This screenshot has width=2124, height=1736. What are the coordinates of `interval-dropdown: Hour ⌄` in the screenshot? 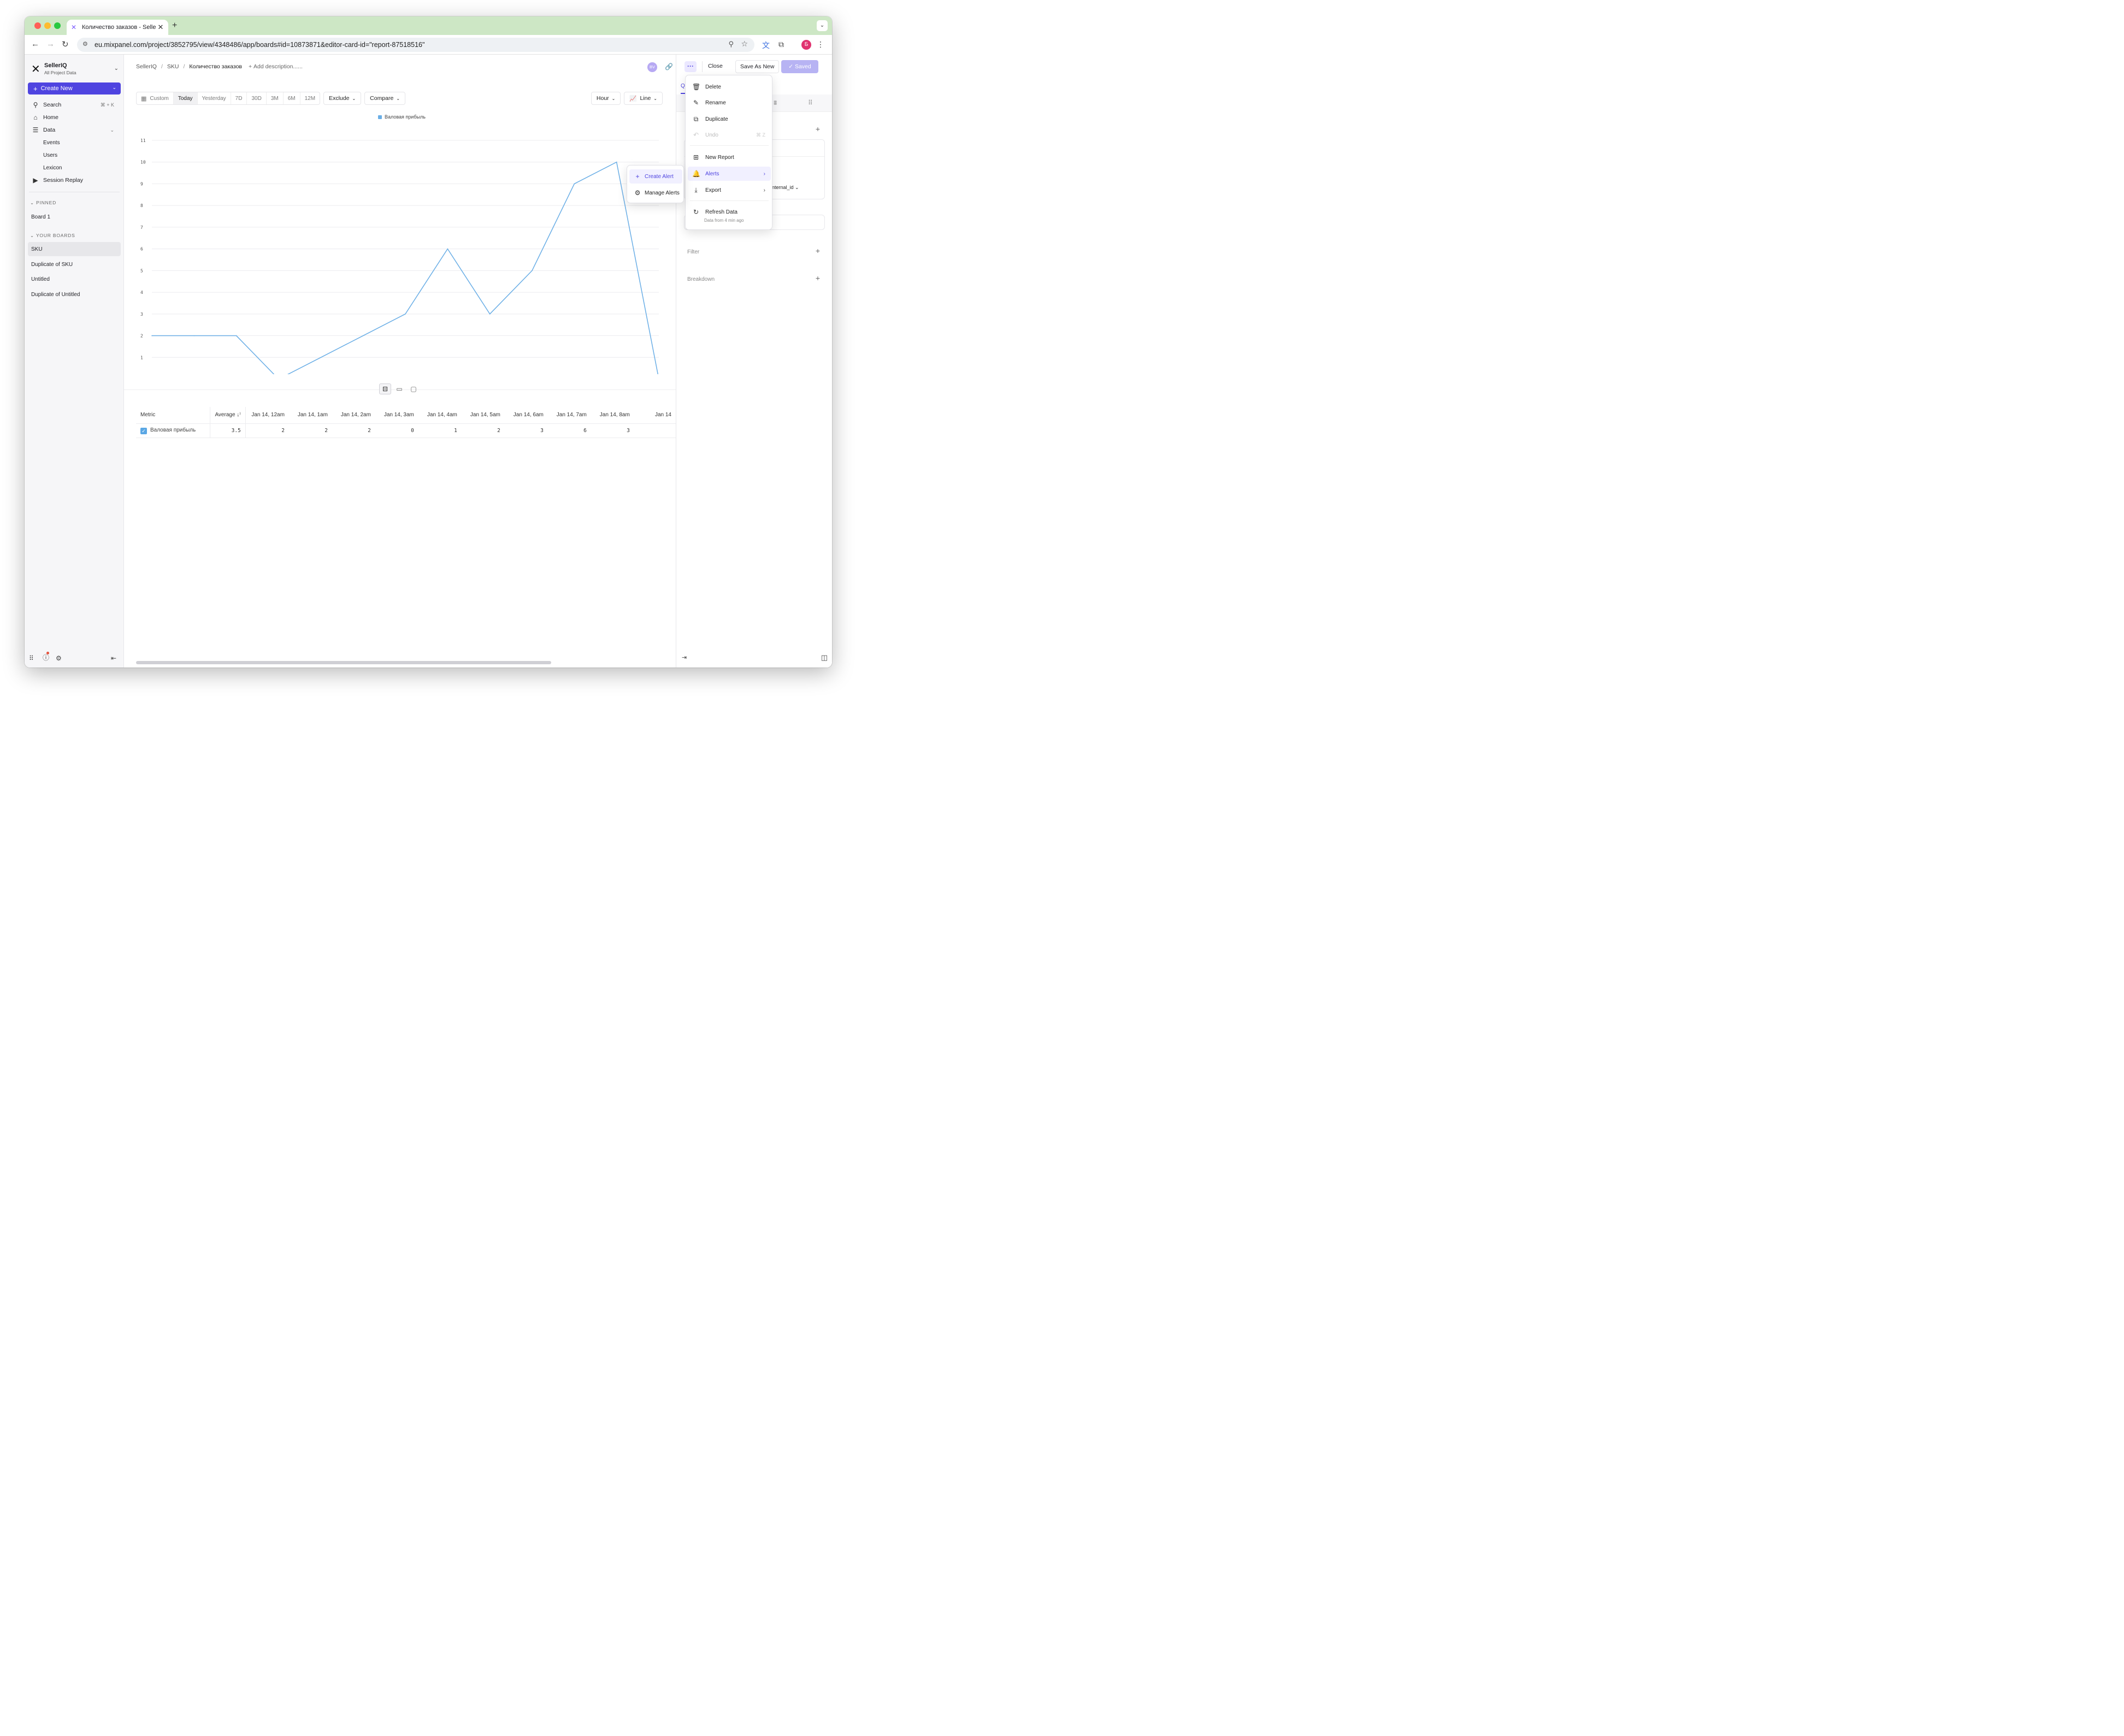 It's located at (606, 98).